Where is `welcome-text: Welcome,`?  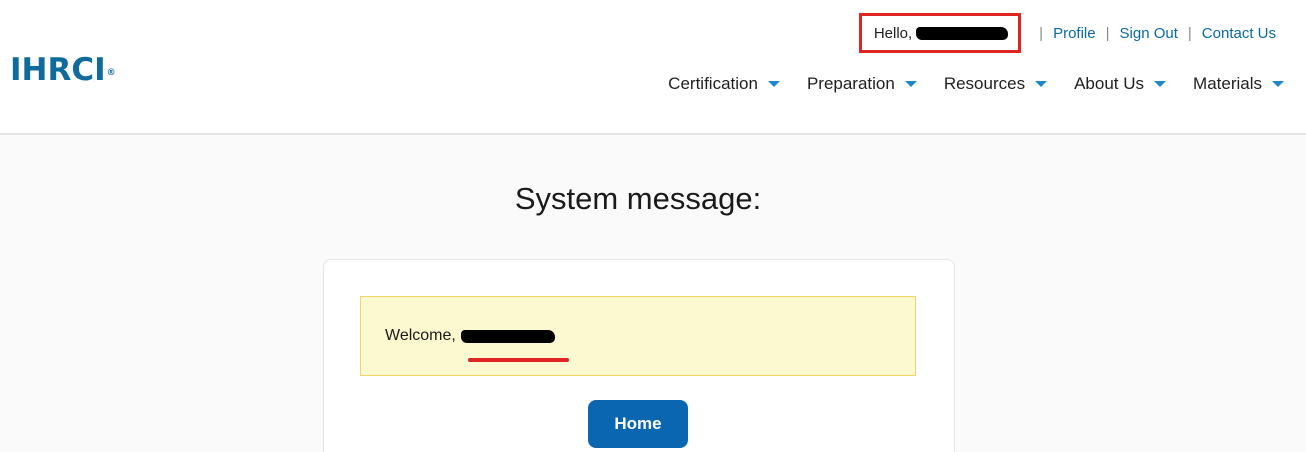
welcome-text: Welcome, is located at coordinates (420, 335).